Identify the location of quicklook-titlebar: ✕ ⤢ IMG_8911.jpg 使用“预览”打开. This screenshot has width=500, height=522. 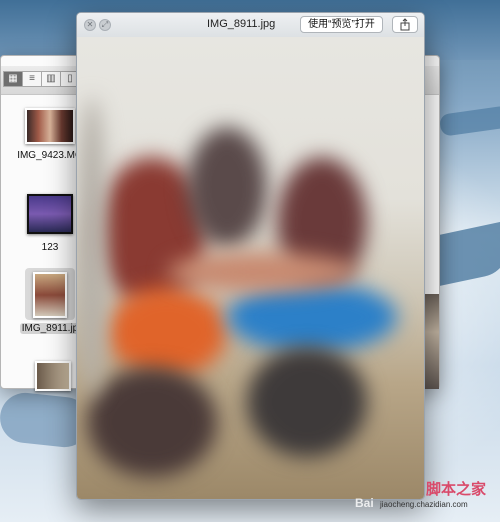
(250, 25).